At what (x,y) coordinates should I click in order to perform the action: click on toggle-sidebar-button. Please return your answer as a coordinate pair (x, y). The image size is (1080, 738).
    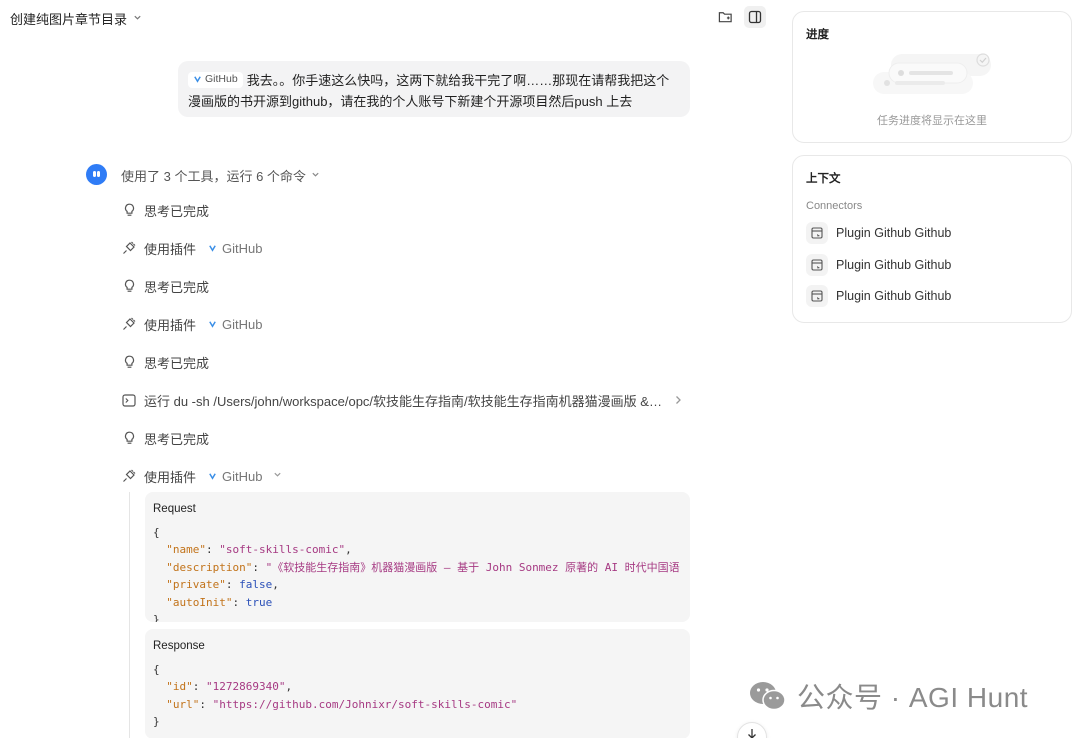
    Looking at the image, I should click on (755, 17).